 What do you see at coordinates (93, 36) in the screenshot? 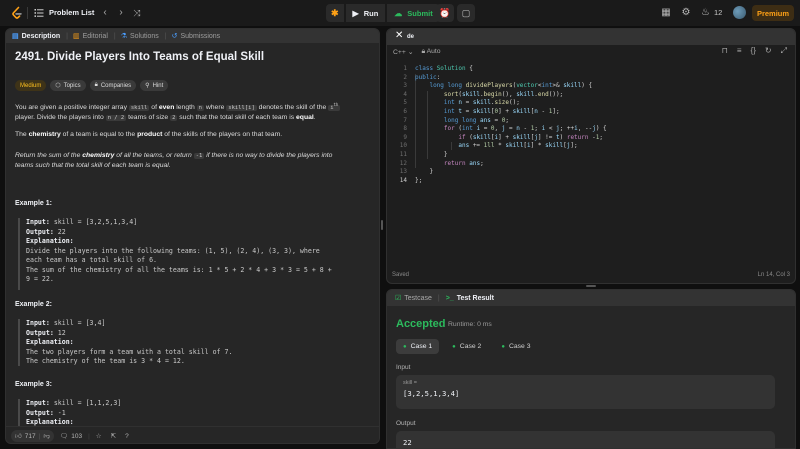
I see `tab-editorial: ▥ Editorial` at bounding box center [93, 36].